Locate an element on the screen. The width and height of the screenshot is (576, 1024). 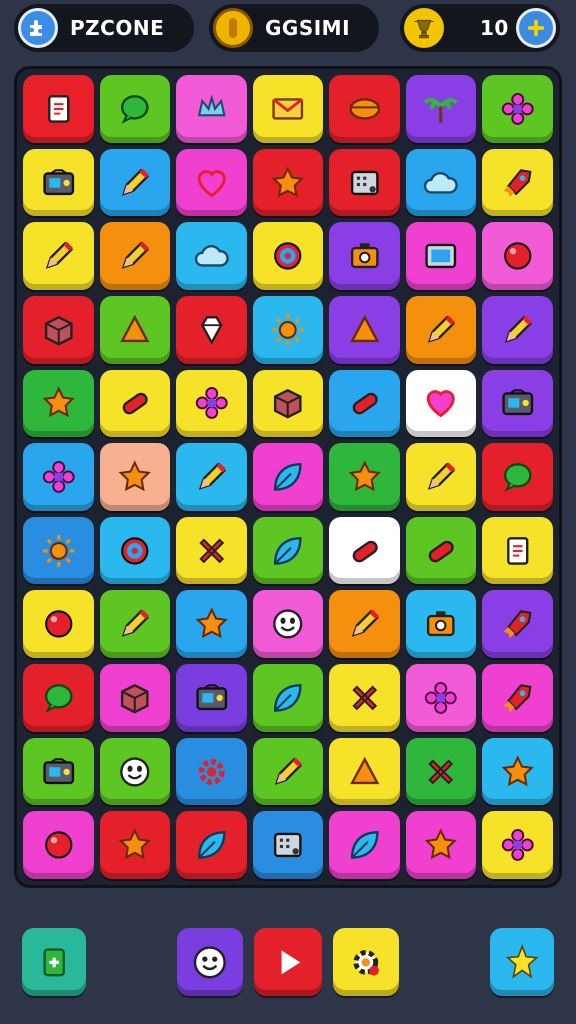
rocket-icon is located at coordinates (517, 182).